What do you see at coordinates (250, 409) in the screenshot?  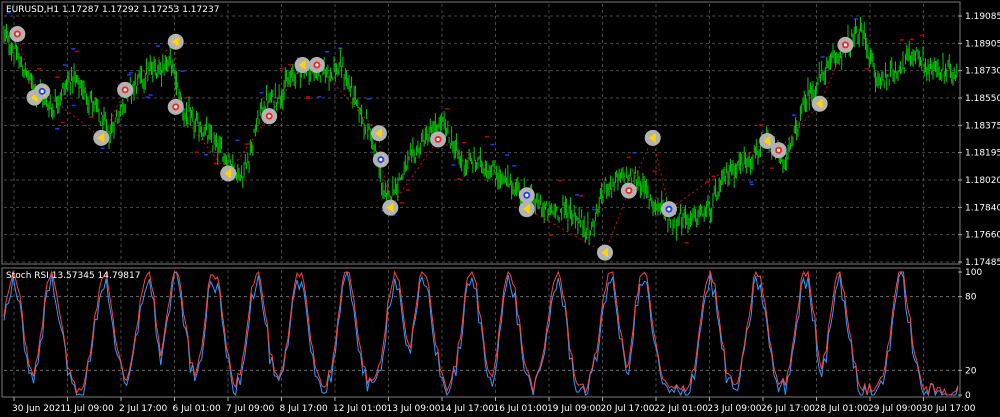 I see `time-tick-label: 7 Jul 09:00` at bounding box center [250, 409].